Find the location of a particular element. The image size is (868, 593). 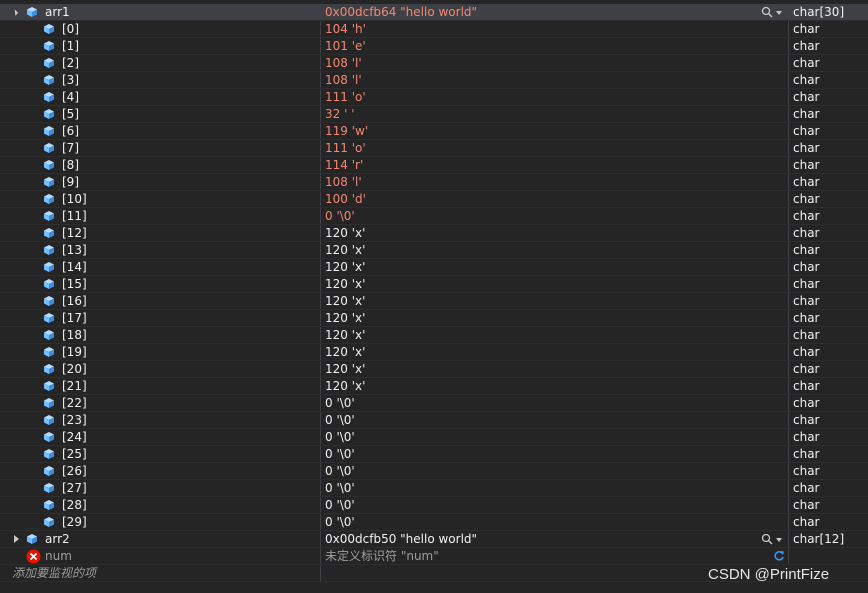

value-cell: 119 'w' is located at coordinates (553, 131).